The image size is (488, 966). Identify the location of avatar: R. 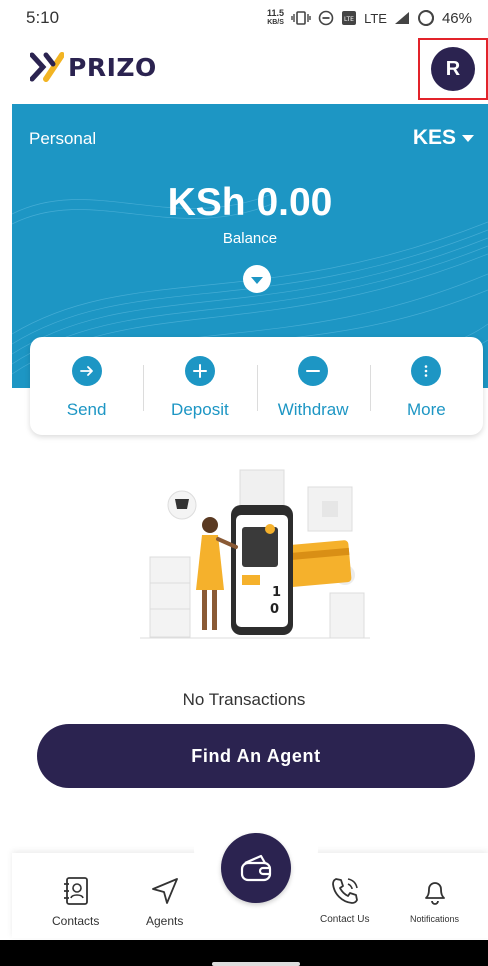
(453, 69).